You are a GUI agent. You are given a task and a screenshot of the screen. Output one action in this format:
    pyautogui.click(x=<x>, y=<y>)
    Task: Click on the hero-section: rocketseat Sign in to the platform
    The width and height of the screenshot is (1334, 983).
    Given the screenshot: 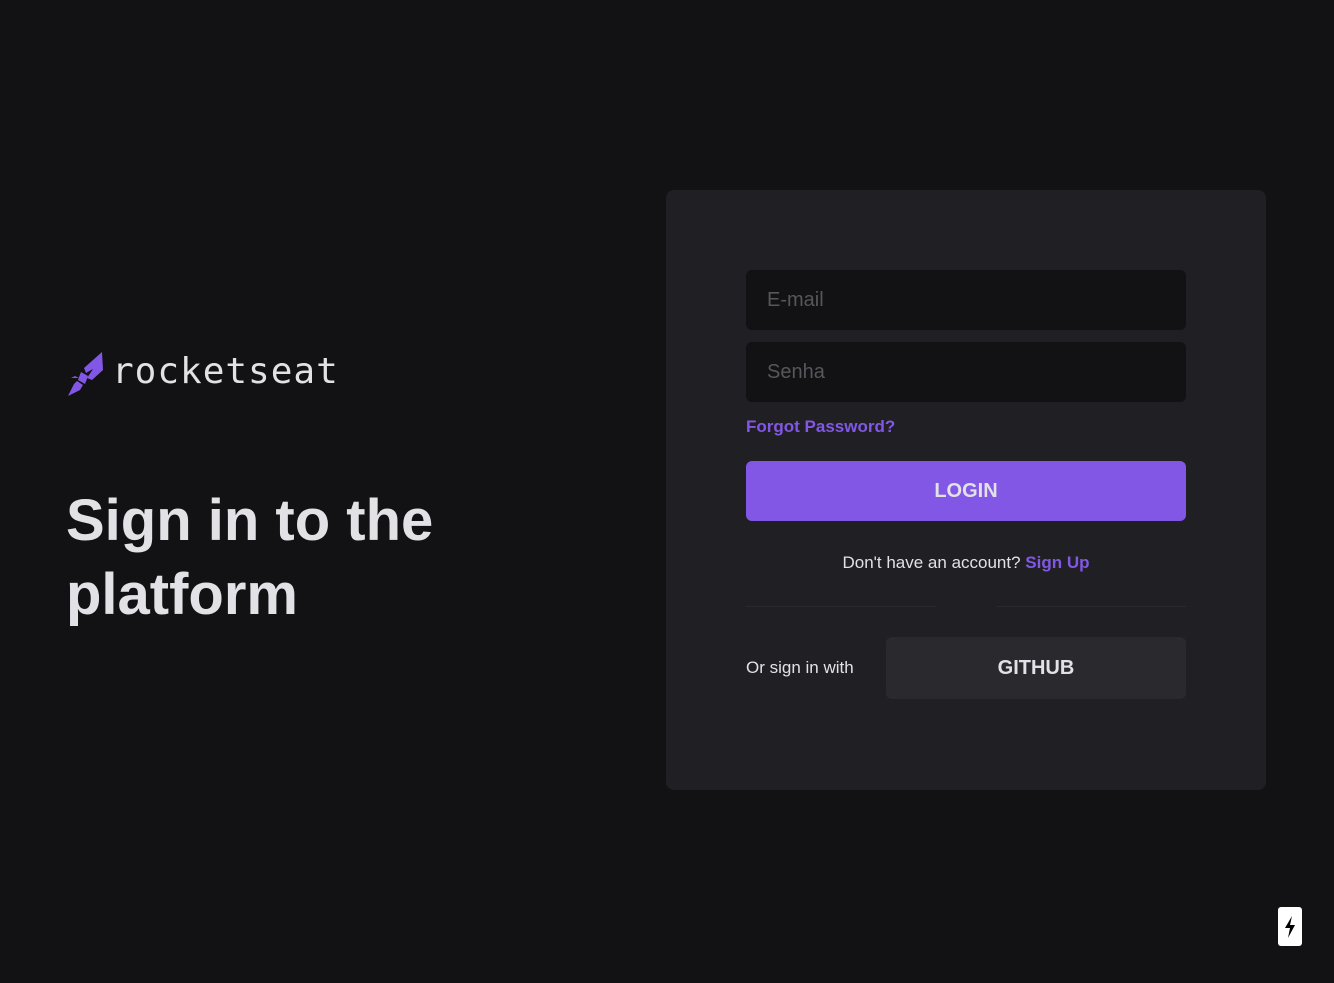 What is the action you would take?
    pyautogui.click(x=306, y=491)
    